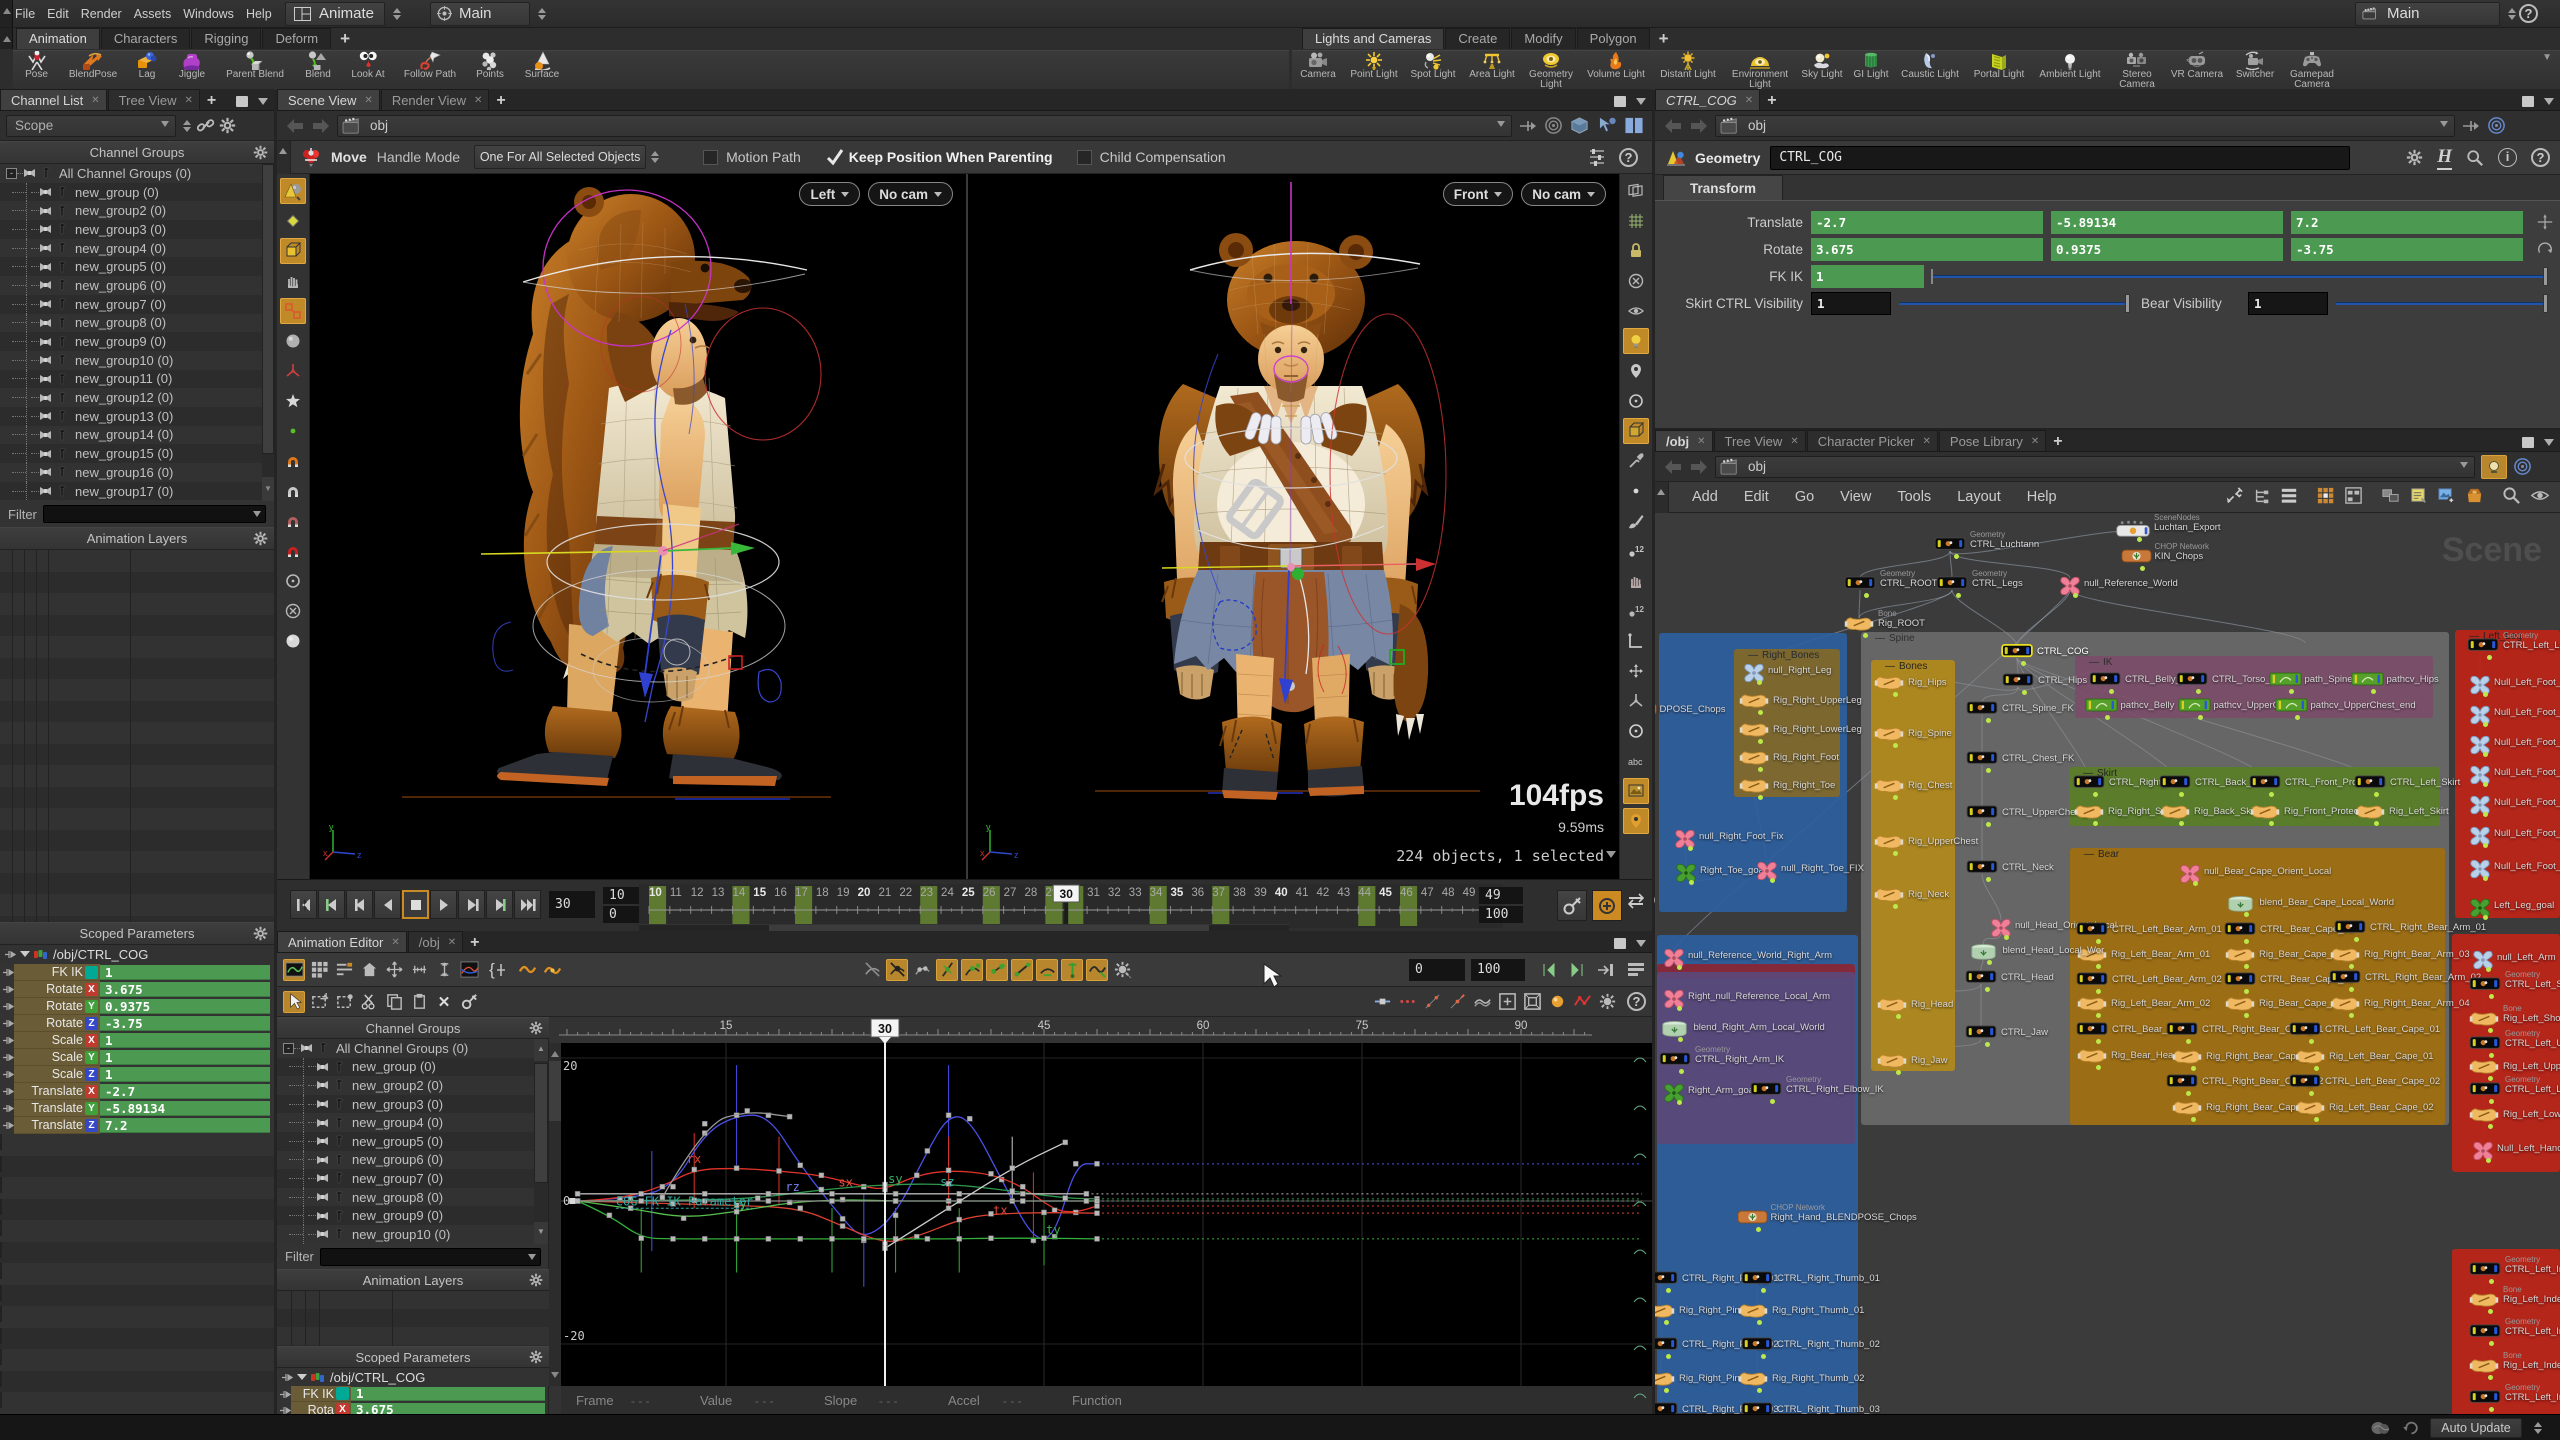 The height and width of the screenshot is (1440, 2560). I want to click on network-node-ctrl_bear_head: CTRL_Bear_Head, so click(2132, 1033).